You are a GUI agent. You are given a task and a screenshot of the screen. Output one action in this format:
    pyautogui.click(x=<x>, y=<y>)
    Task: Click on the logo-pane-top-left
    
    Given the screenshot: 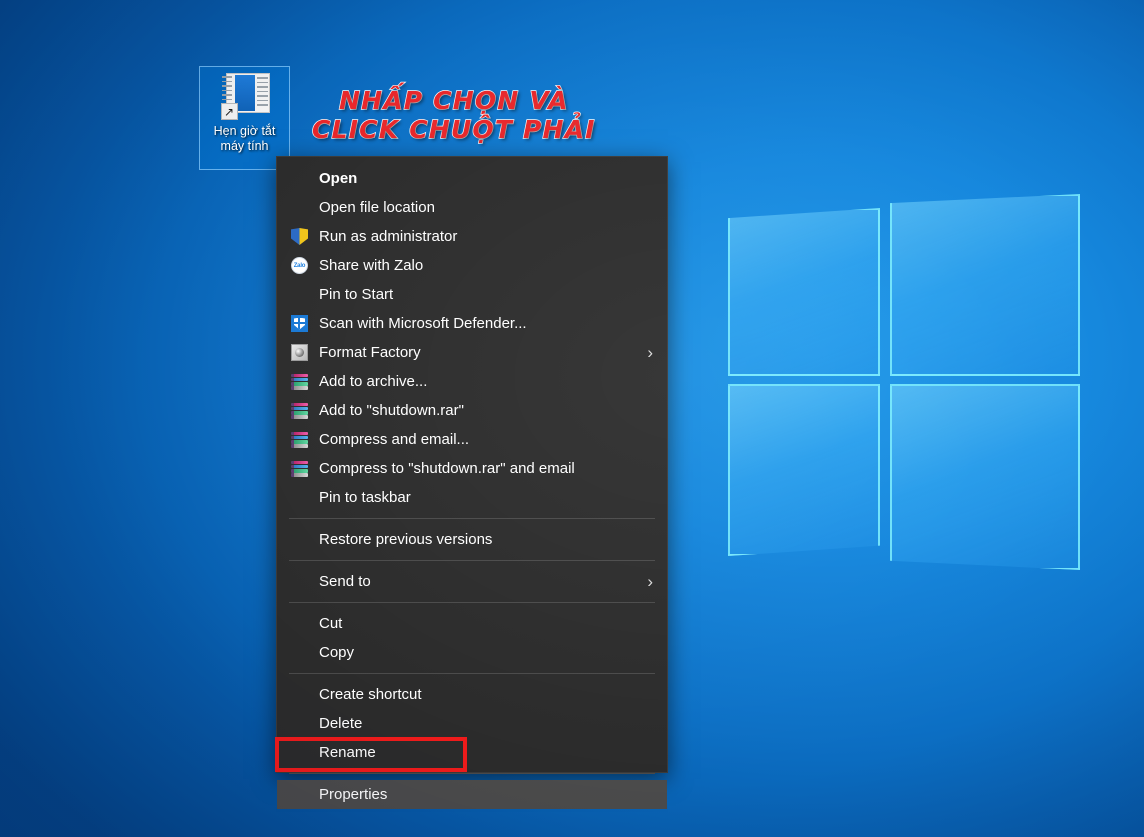 What is the action you would take?
    pyautogui.click(x=804, y=292)
    